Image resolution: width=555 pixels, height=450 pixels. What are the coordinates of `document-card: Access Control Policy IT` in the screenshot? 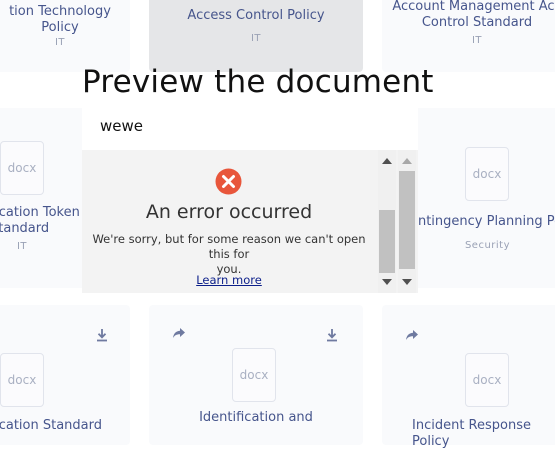 It's located at (256, 36).